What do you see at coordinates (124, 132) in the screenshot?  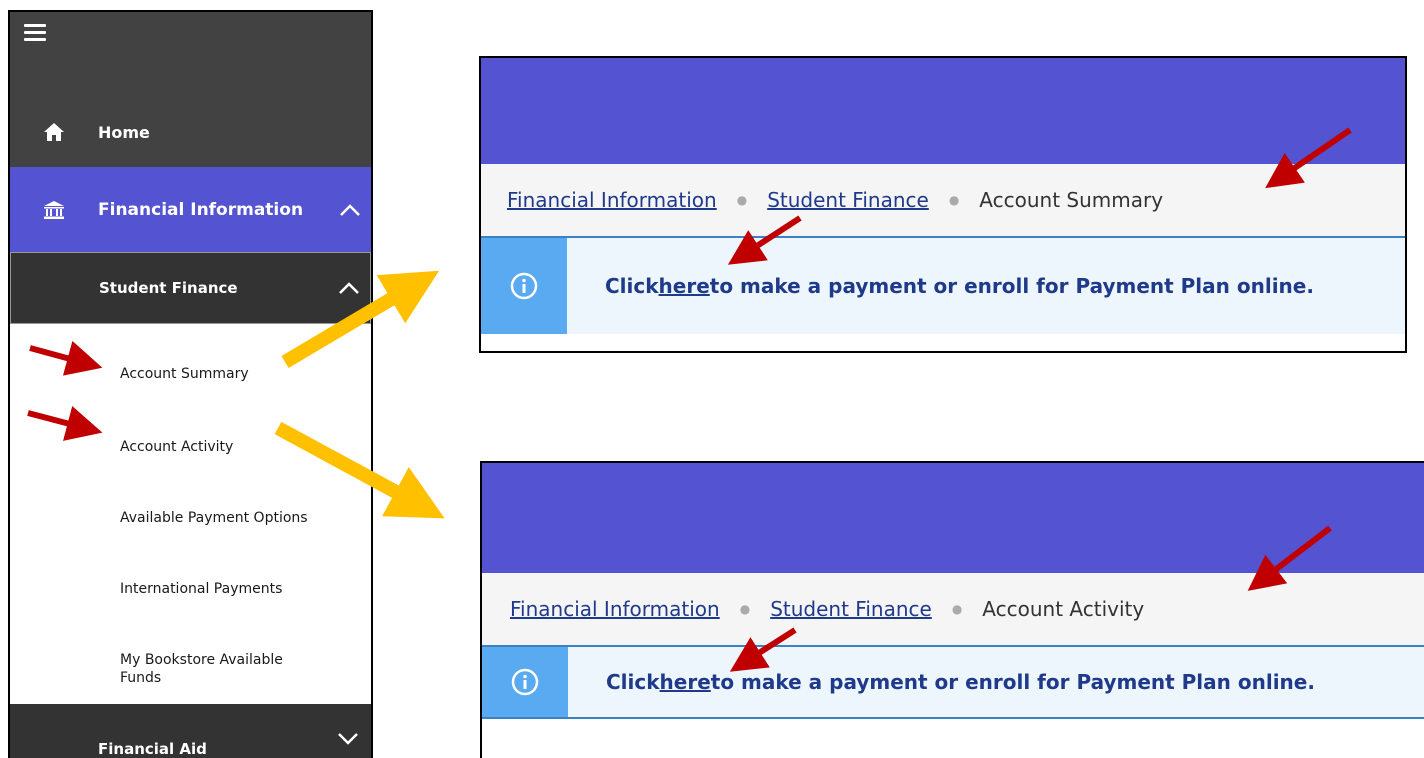 I see `sidebar-item-label: Home` at bounding box center [124, 132].